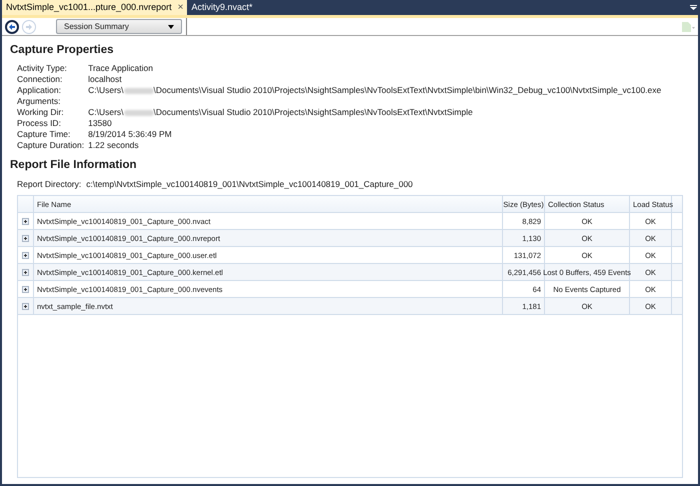  What do you see at coordinates (42, 68) in the screenshot?
I see `property-label: Activity Type:` at bounding box center [42, 68].